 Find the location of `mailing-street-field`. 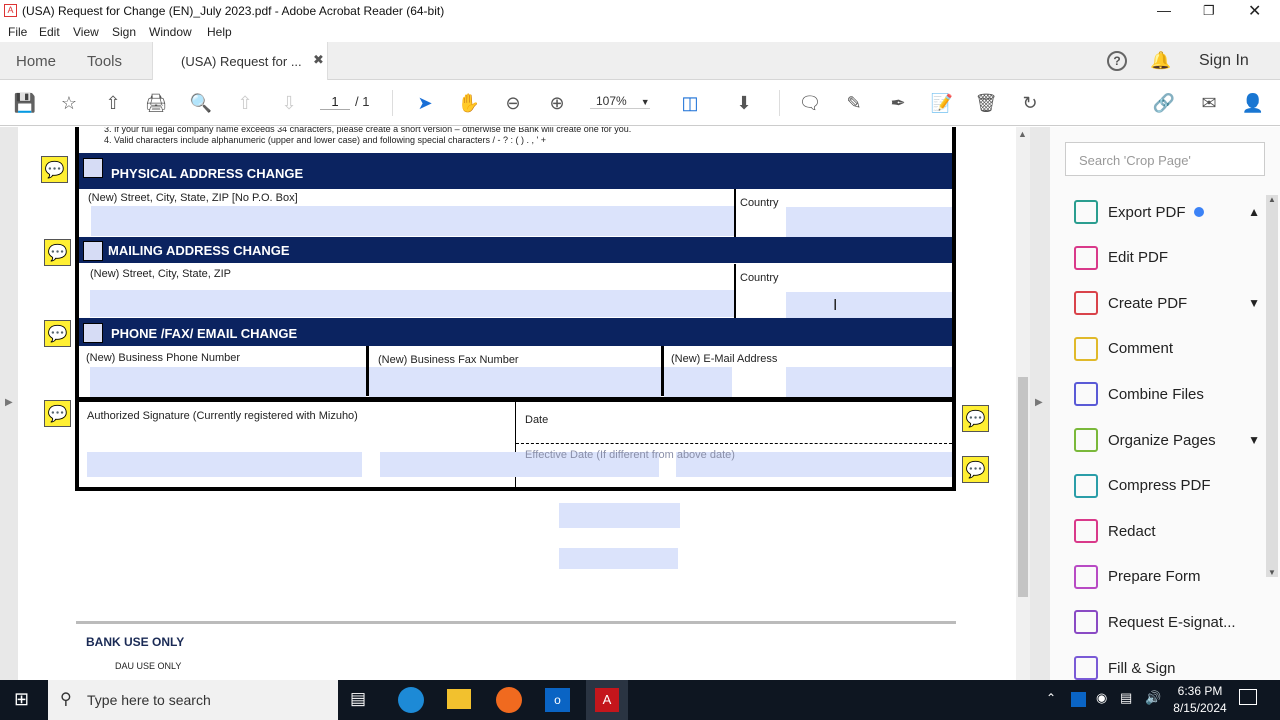

mailing-street-field is located at coordinates (412, 303).